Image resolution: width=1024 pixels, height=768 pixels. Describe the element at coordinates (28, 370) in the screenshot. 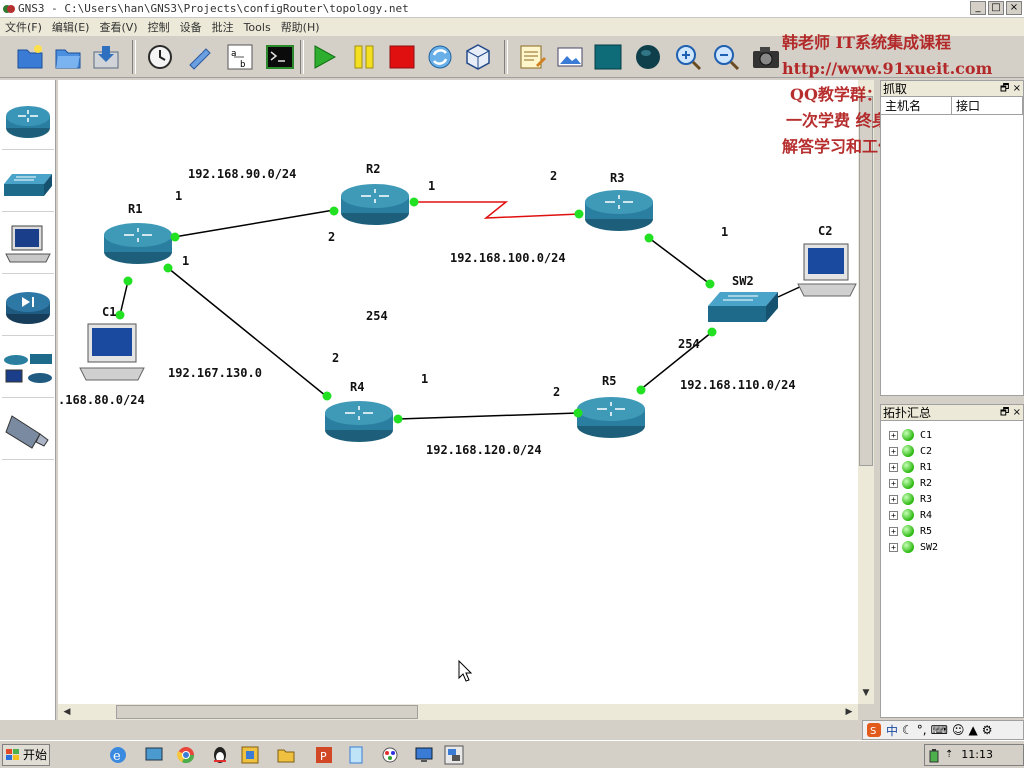

I see `device-group-icon` at that location.